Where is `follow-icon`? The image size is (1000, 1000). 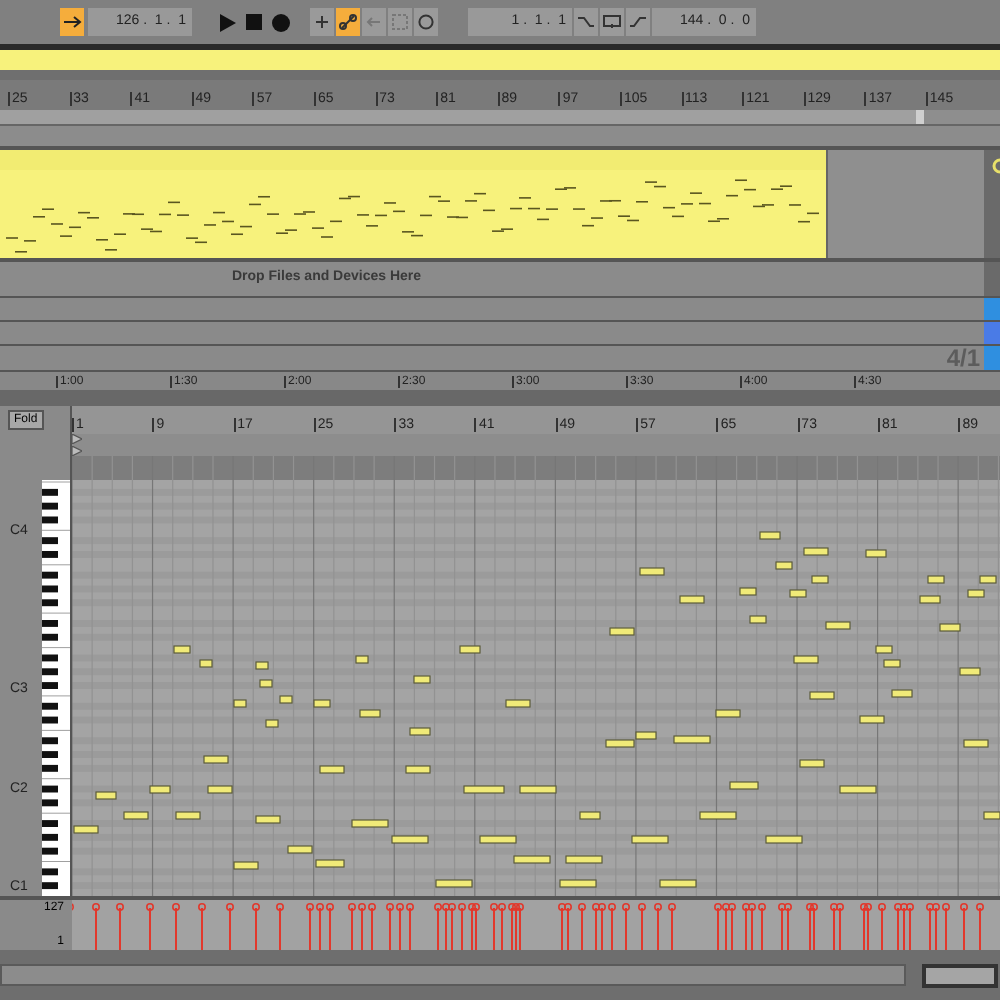
follow-icon is located at coordinates (72, 22).